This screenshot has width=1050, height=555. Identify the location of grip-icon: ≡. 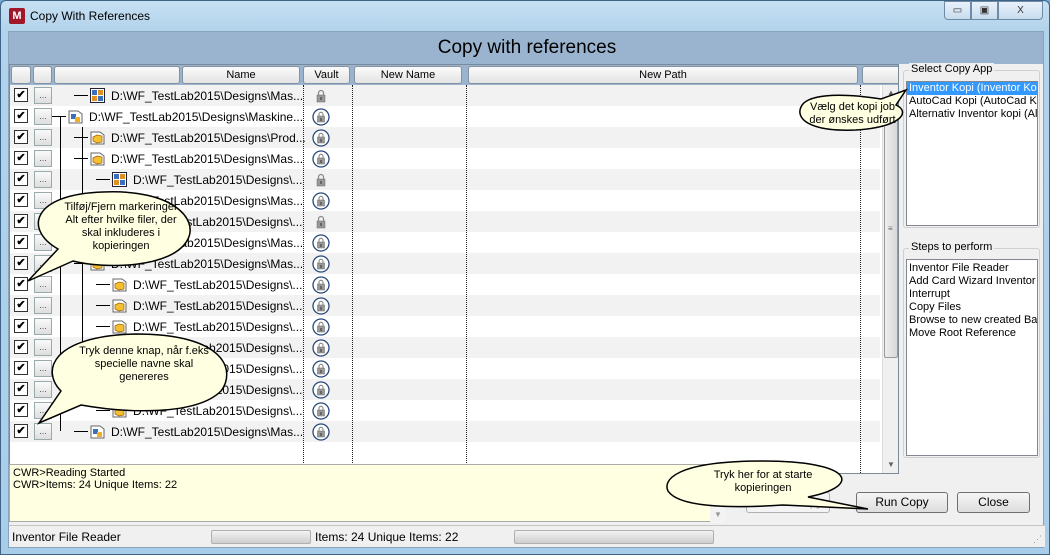
(890, 228).